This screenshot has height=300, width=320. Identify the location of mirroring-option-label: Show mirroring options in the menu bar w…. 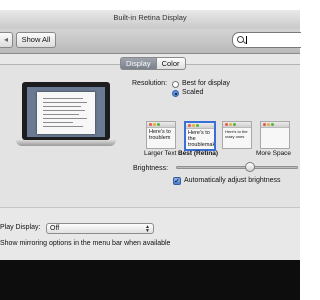
(85, 243).